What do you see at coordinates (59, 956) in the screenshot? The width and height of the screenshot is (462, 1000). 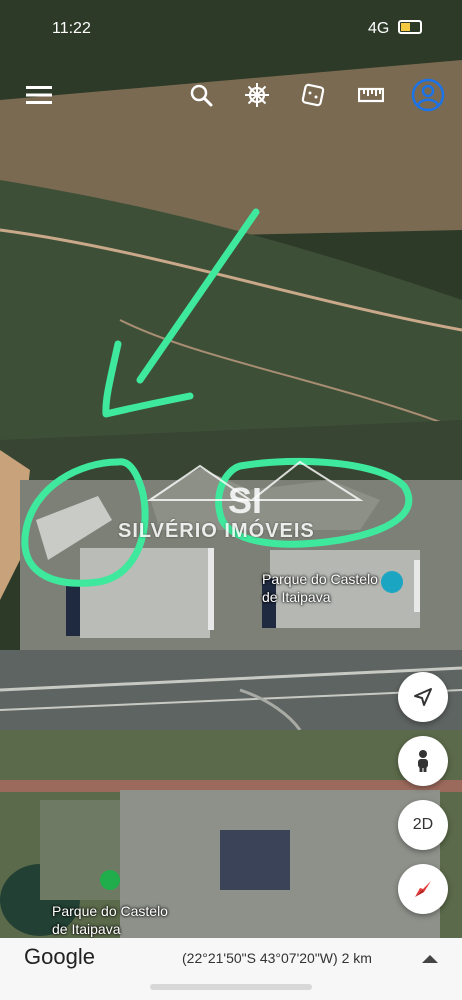 I see `google-logo: Google` at bounding box center [59, 956].